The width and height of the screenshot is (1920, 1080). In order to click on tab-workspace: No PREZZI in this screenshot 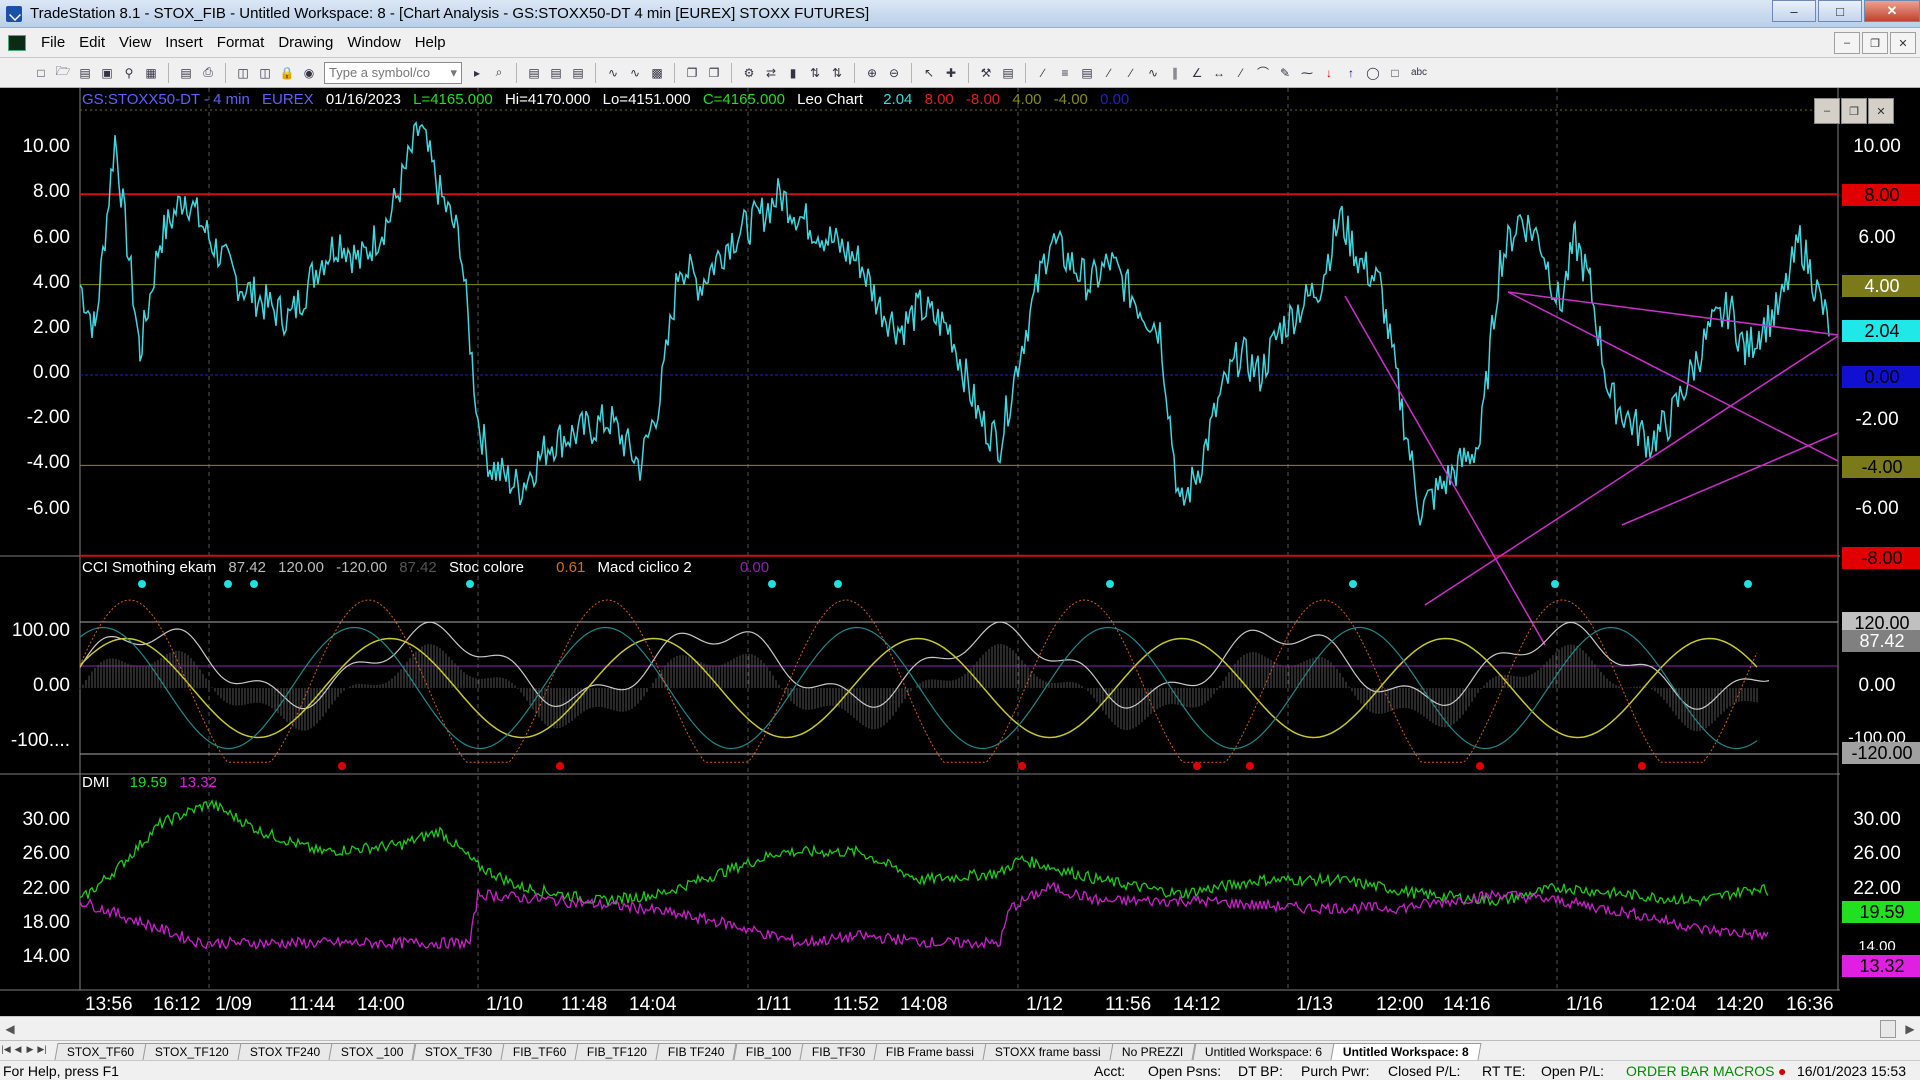, I will do `click(1153, 1051)`.